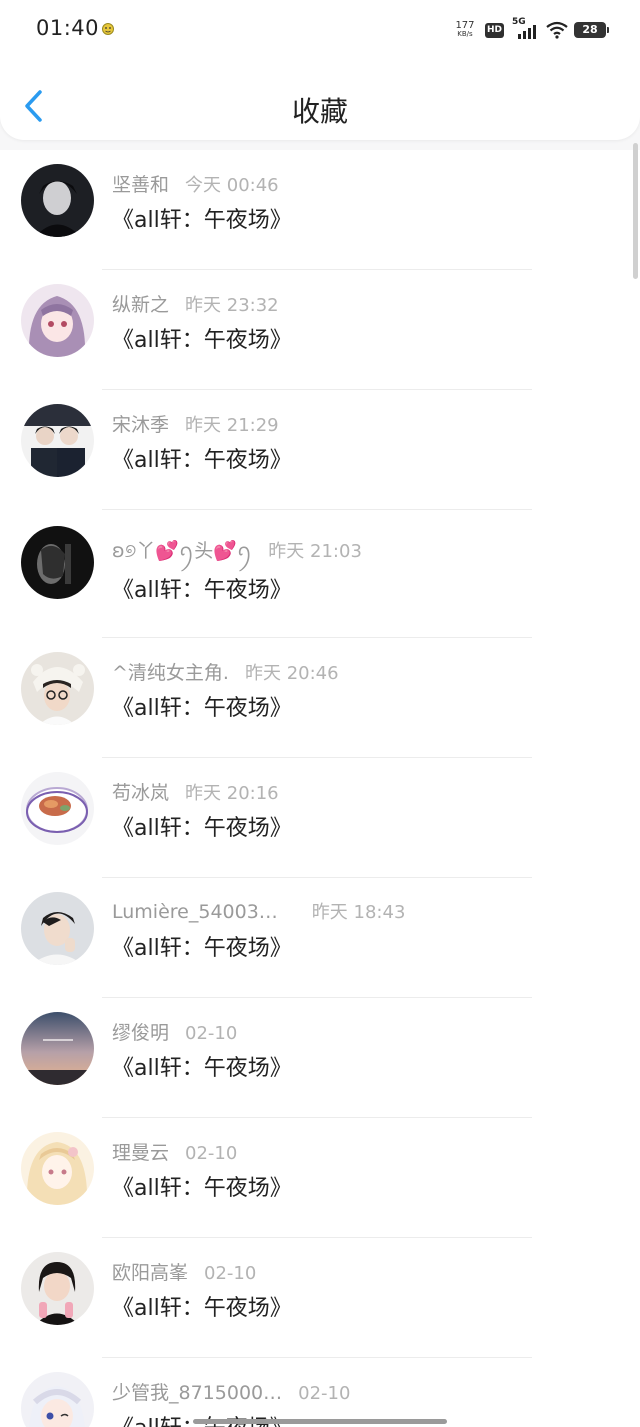 Image resolution: width=640 pixels, height=1427 pixels. Describe the element at coordinates (320, 938) in the screenshot. I see `list-item: Lumière_54003… 昨天 18:43 《all轩：午夜场》` at that location.